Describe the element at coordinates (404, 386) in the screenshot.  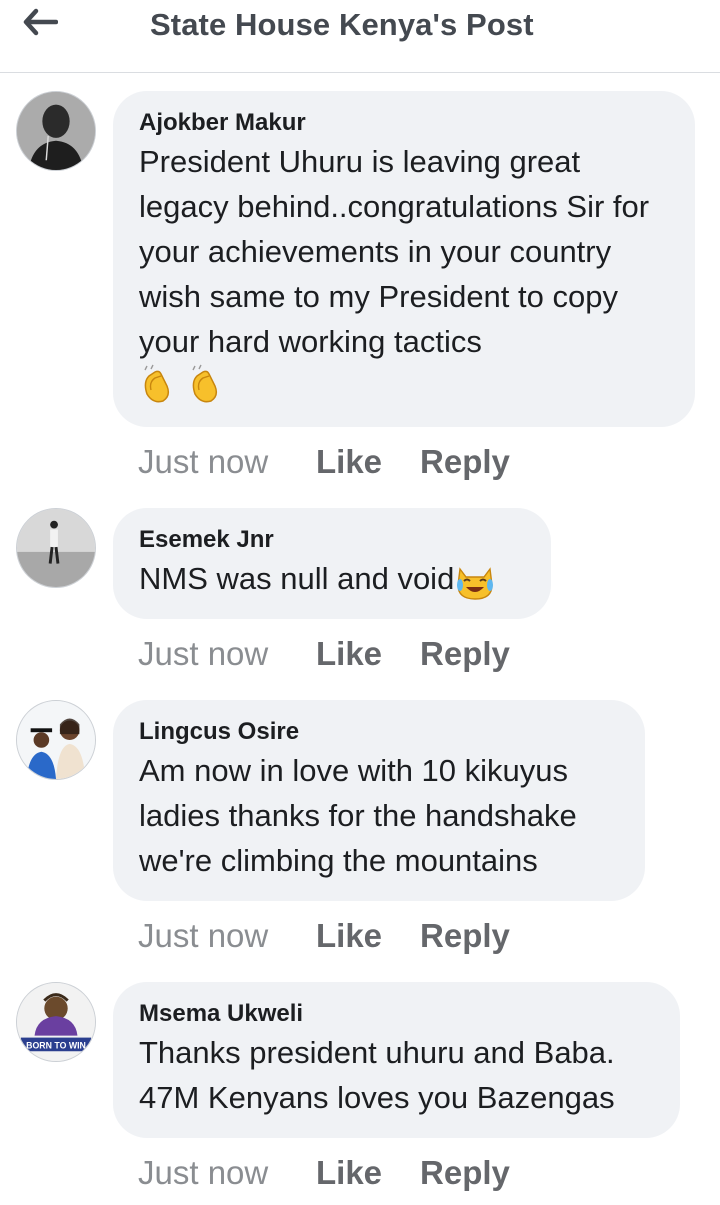
I see `emoji-row` at that location.